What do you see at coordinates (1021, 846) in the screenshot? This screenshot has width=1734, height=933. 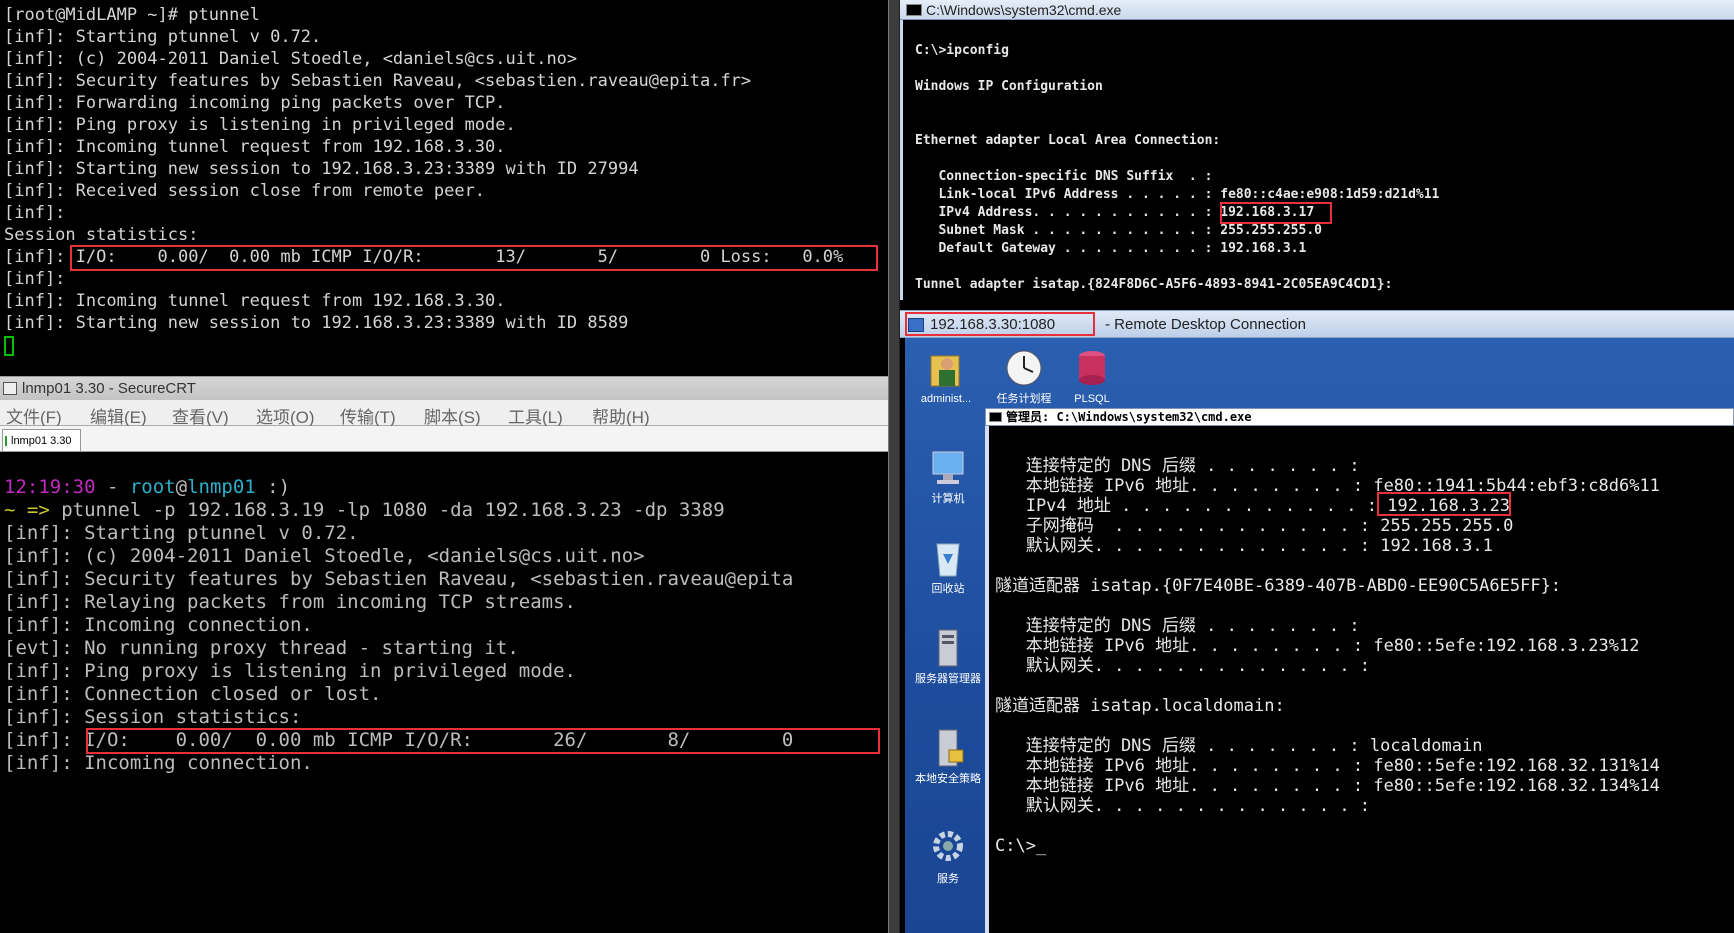 I see `terminal-line: C:\>_` at bounding box center [1021, 846].